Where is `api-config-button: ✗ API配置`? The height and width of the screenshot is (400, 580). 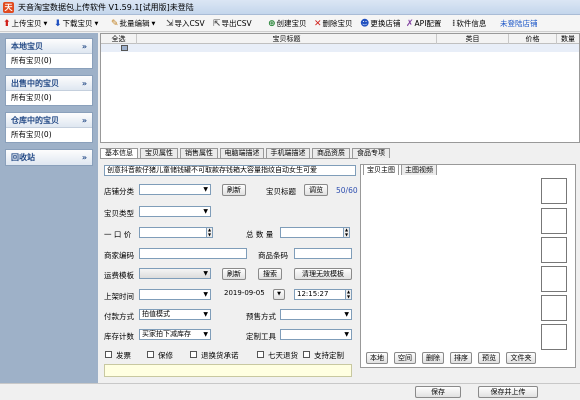
api-config-button: ✗ API配置 is located at coordinates (423, 23).